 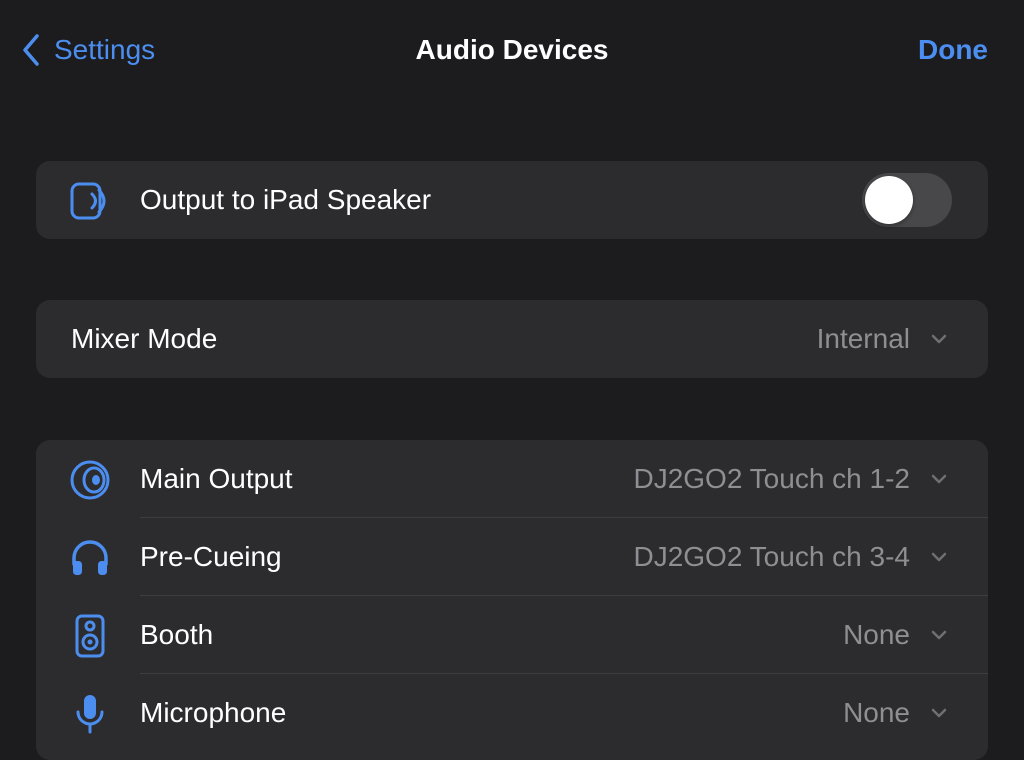 What do you see at coordinates (211, 556) in the screenshot?
I see `pre-cueing-label: Pre-Cueing` at bounding box center [211, 556].